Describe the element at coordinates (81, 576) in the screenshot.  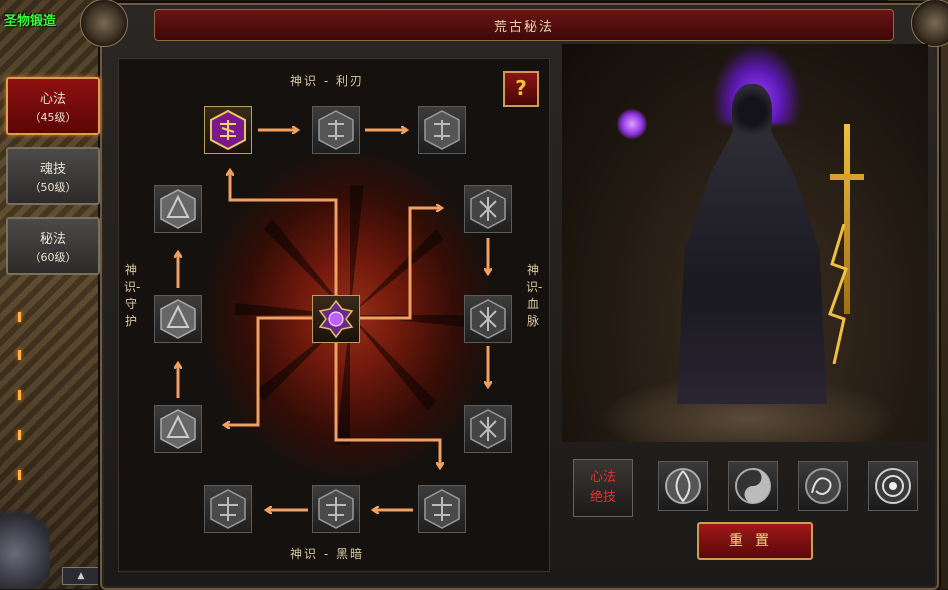
I see `minimap-toggle: ▲` at that location.